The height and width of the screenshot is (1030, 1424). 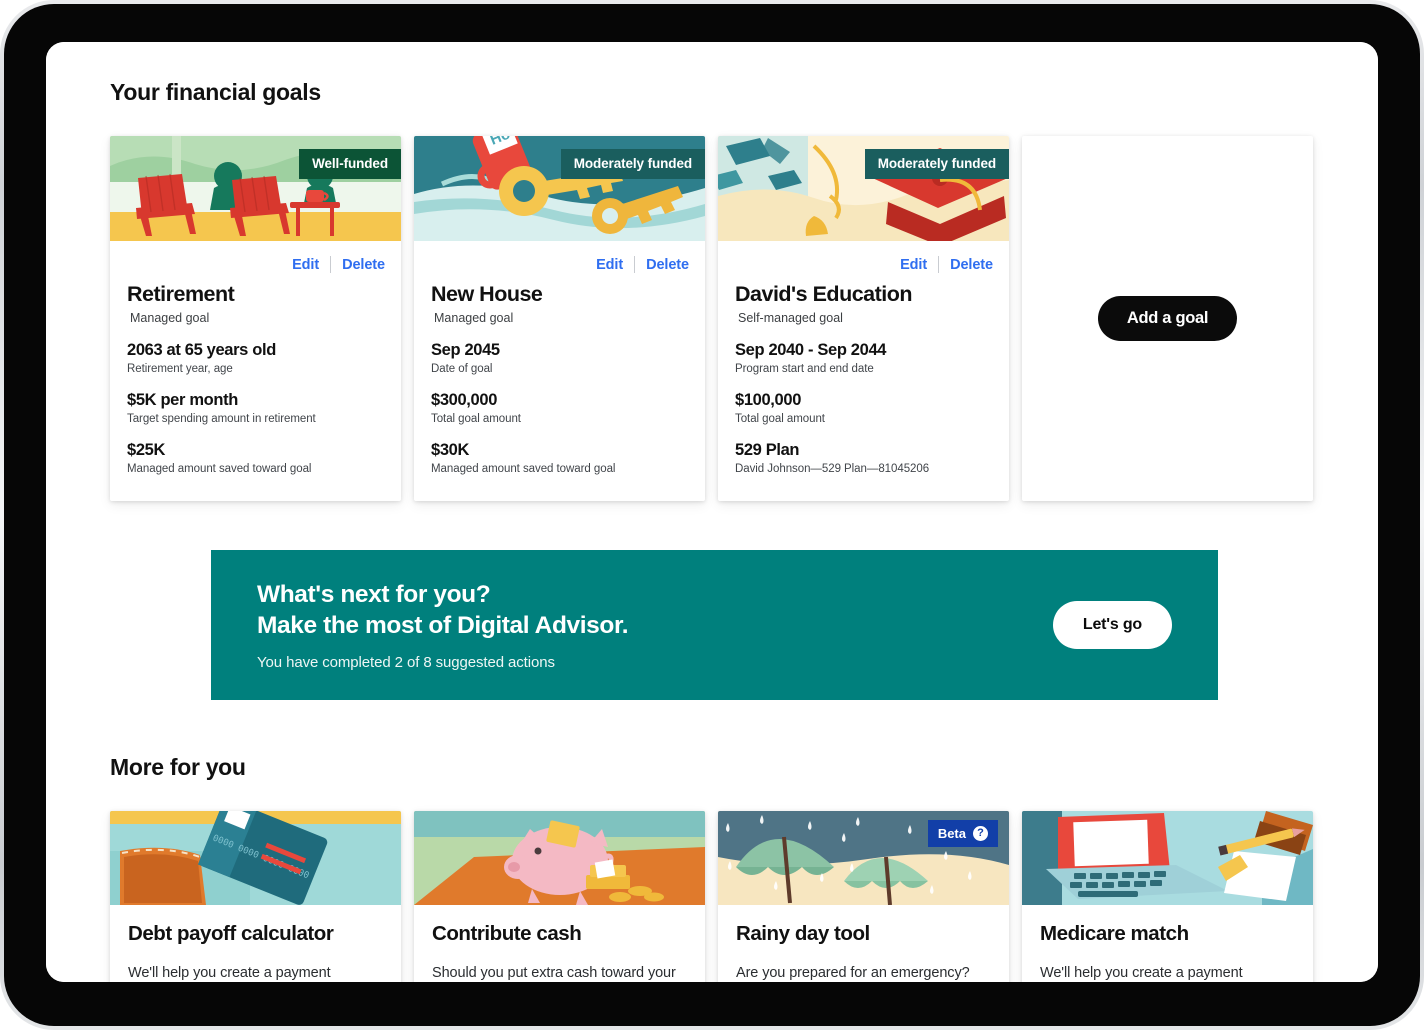 What do you see at coordinates (768, 399) in the screenshot?
I see `stat-value: $100,000` at bounding box center [768, 399].